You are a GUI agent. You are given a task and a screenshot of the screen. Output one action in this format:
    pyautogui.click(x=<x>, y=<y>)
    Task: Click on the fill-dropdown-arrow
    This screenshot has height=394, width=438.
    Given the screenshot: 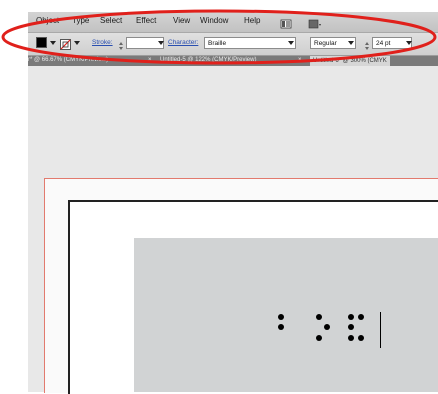 What is the action you would take?
    pyautogui.click(x=53, y=43)
    